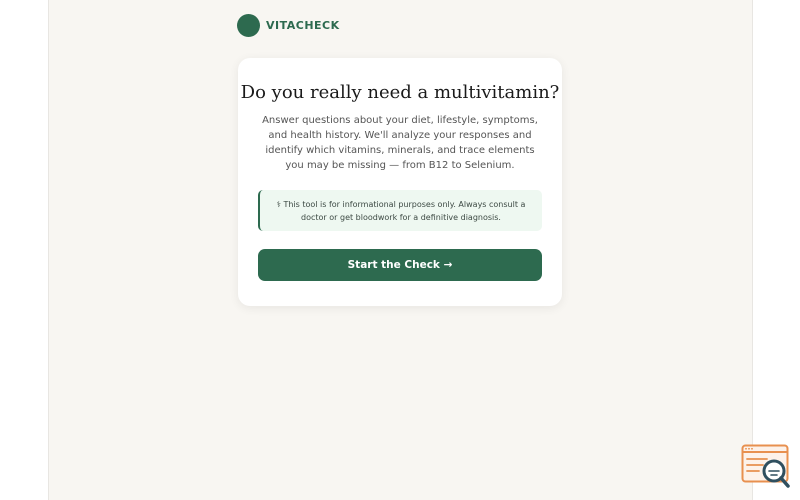 The image size is (800, 500). Describe the element at coordinates (766, 467) in the screenshot. I see `search-document-icon` at that location.